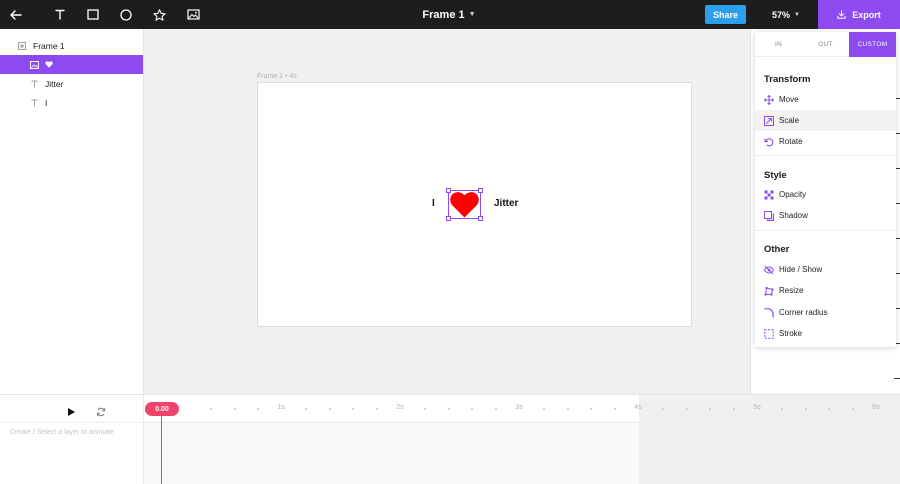  Describe the element at coordinates (519, 407) in the screenshot. I see `tick-label-3s: 3s` at that location.